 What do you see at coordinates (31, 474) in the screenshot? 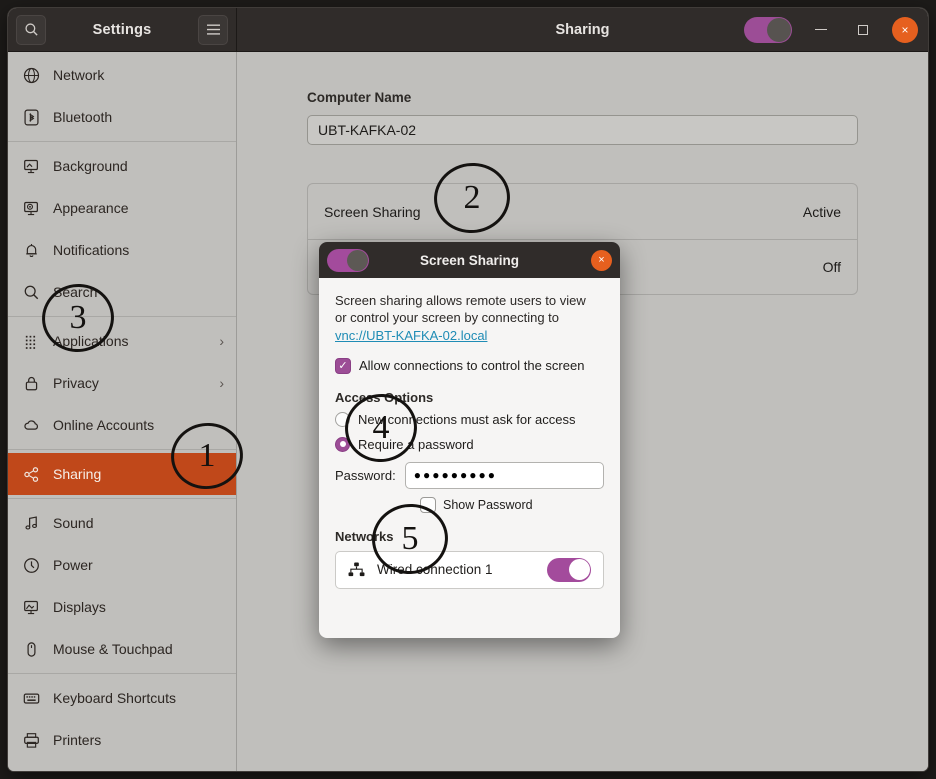
I see `share-icon` at bounding box center [31, 474].